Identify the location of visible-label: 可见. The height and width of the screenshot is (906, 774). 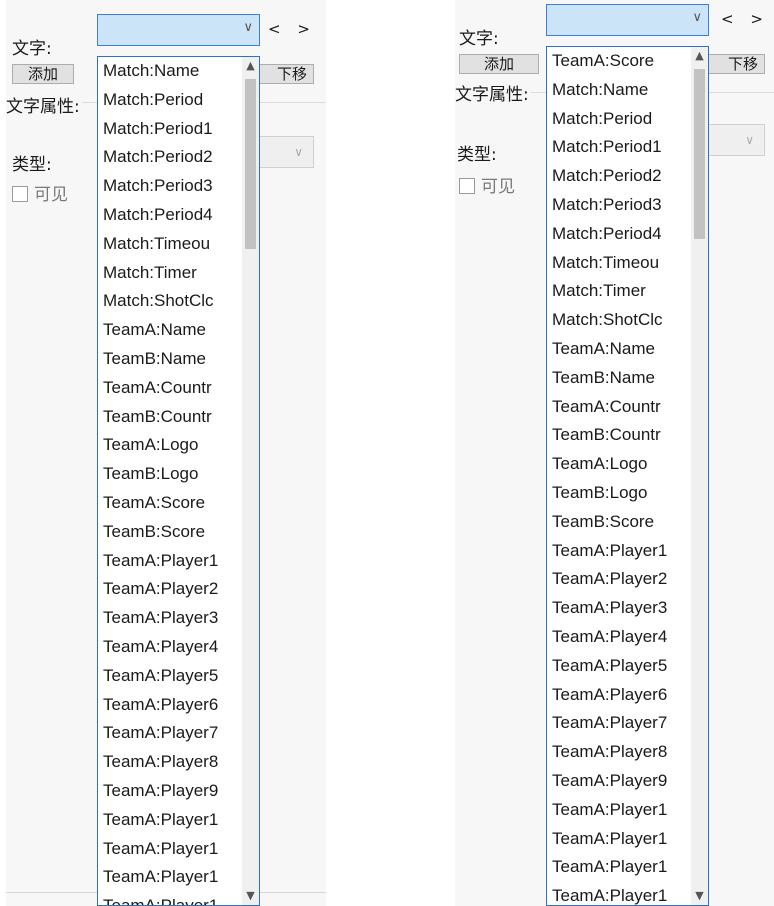
(498, 187).